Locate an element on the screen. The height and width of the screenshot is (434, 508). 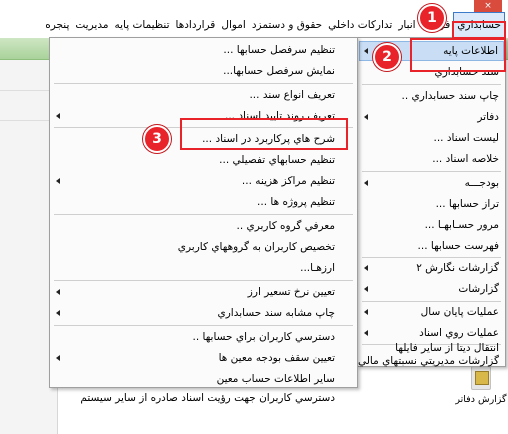
menu-item-reports-v2: گزارشات نگارش ۲ is located at coordinates (435, 268).